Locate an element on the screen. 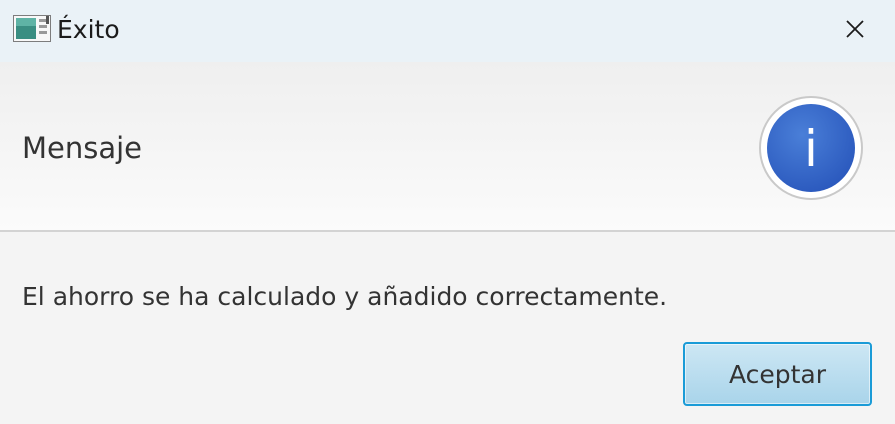 This screenshot has width=895, height=424. window-title: Éxito is located at coordinates (88, 29).